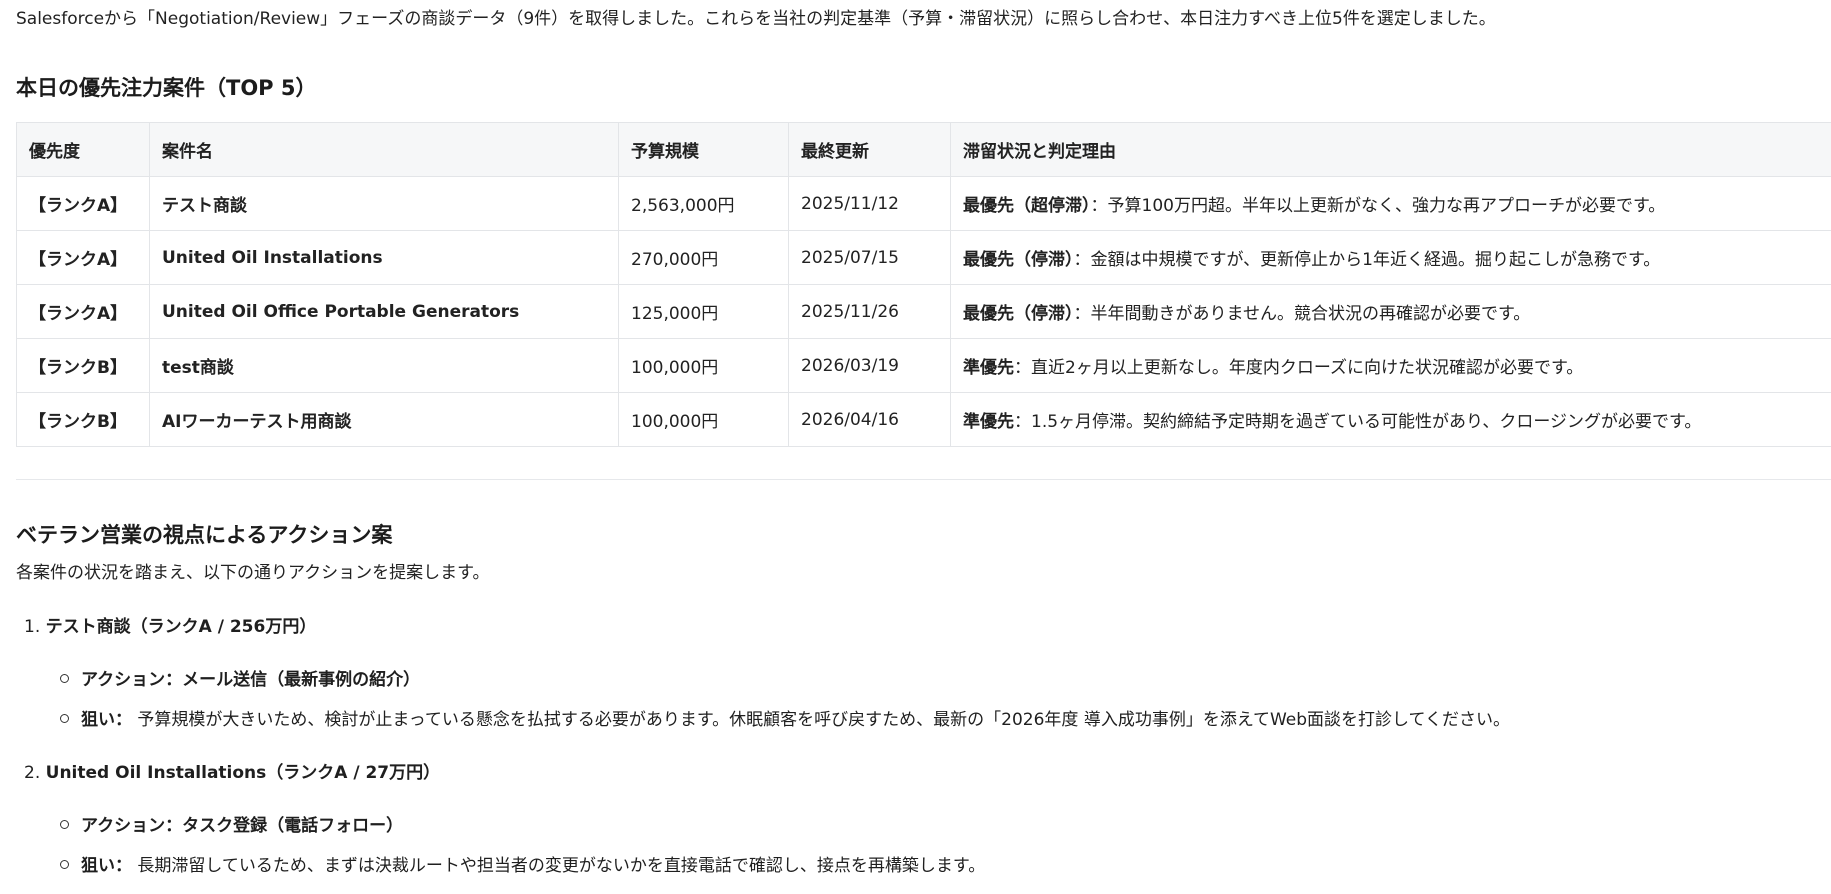  I want to click on status-reason: ：半年間動きがありません。競合状況の再確認が必要です。, so click(1302, 314).